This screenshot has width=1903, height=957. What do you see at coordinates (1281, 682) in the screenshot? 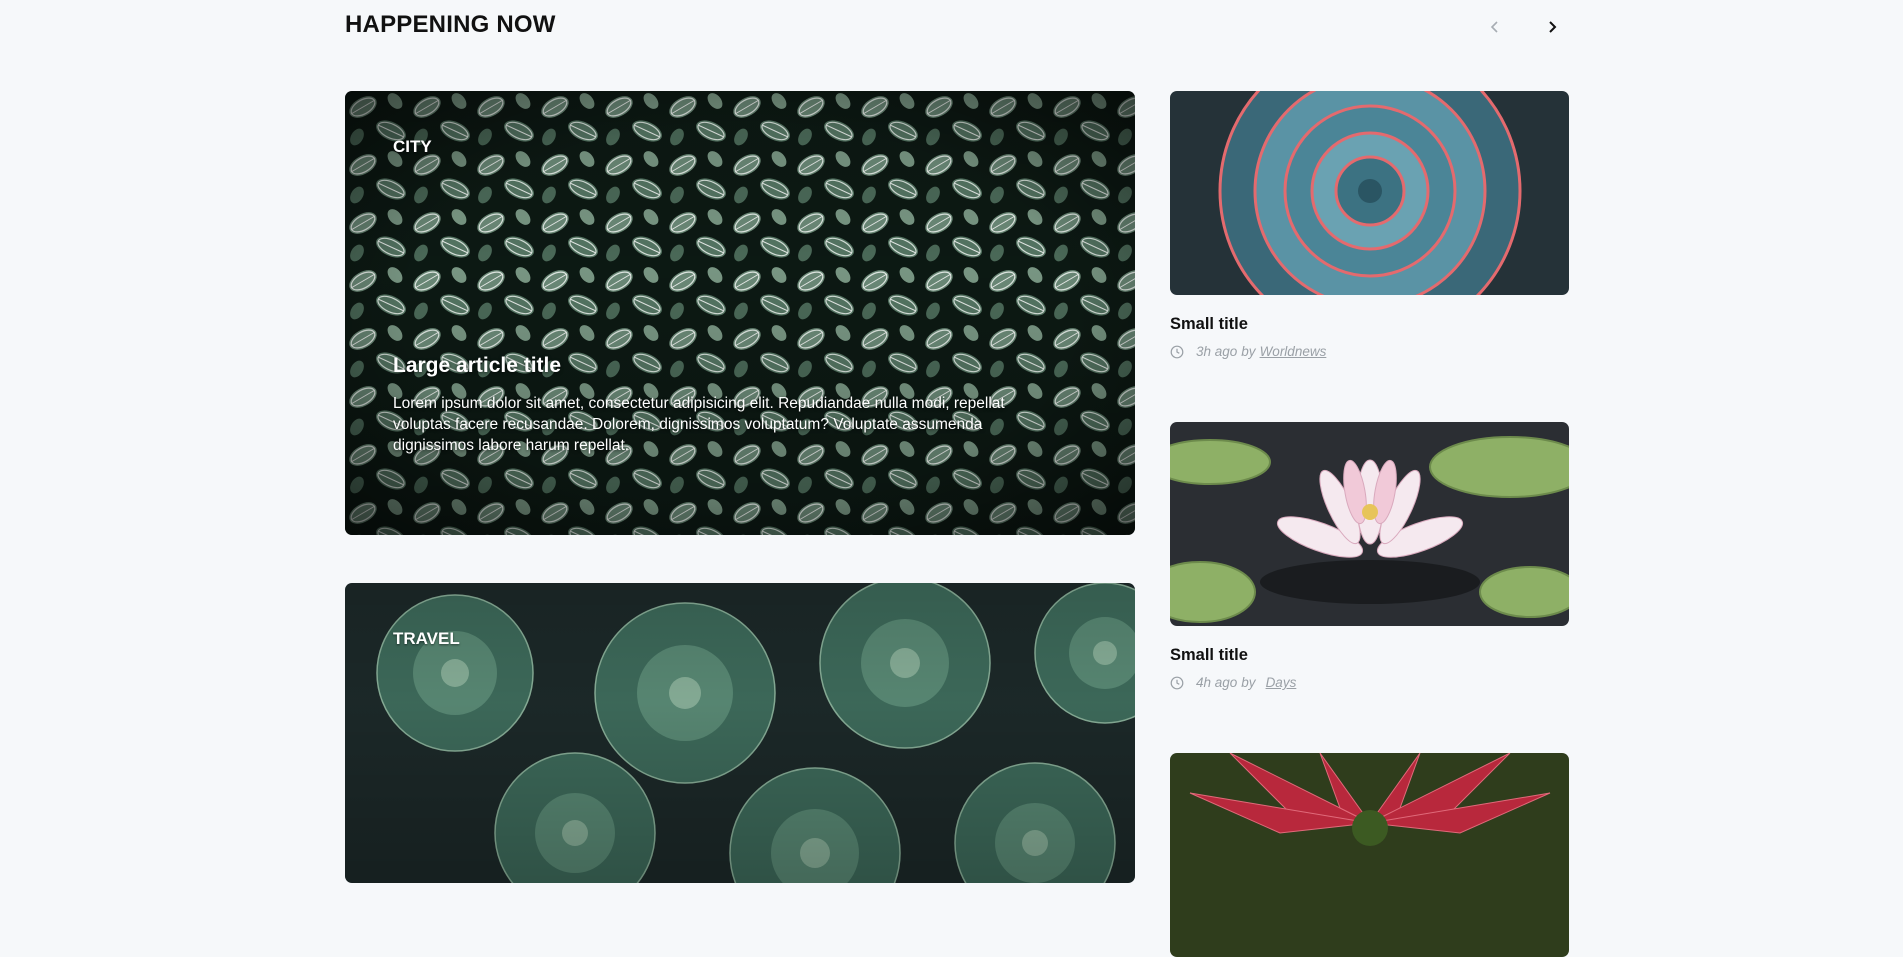
I see `source-link: Days` at bounding box center [1281, 682].